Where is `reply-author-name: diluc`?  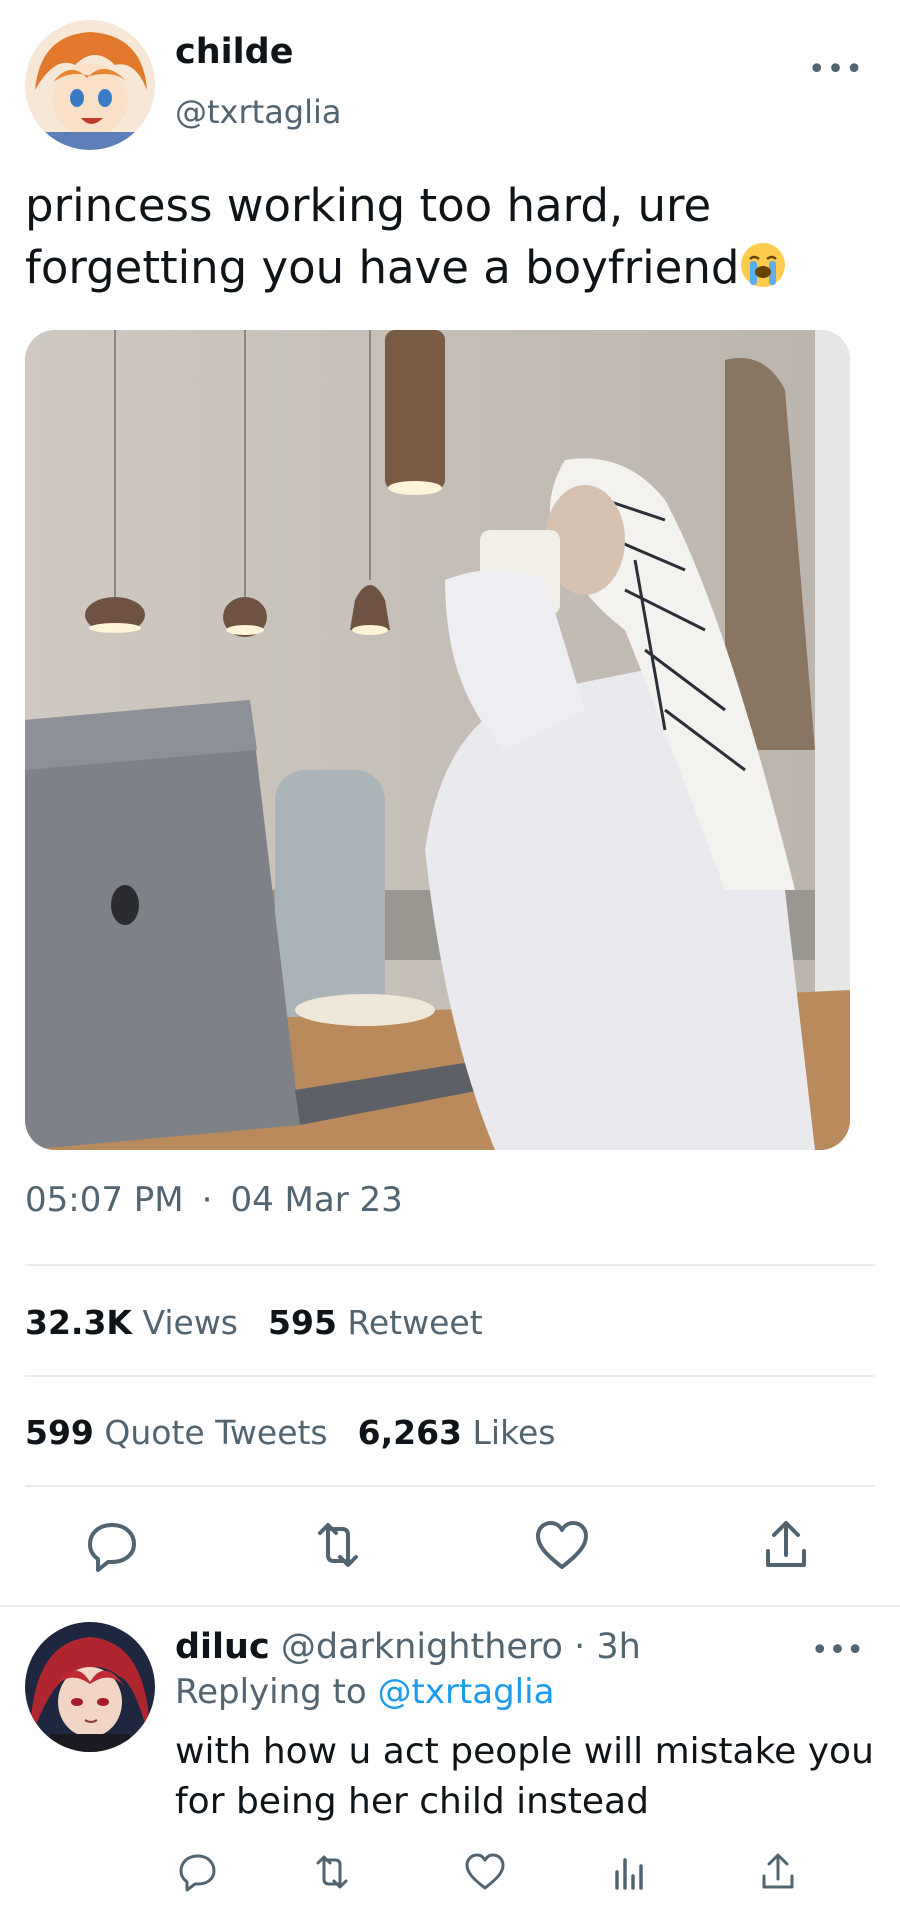
reply-author-name: diluc is located at coordinates (222, 1647).